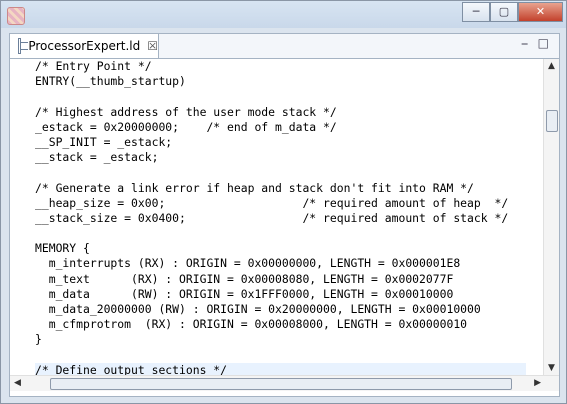 Image resolution: width=567 pixels, height=404 pixels. I want to click on maximize-panel-icon: □, so click(543, 43).